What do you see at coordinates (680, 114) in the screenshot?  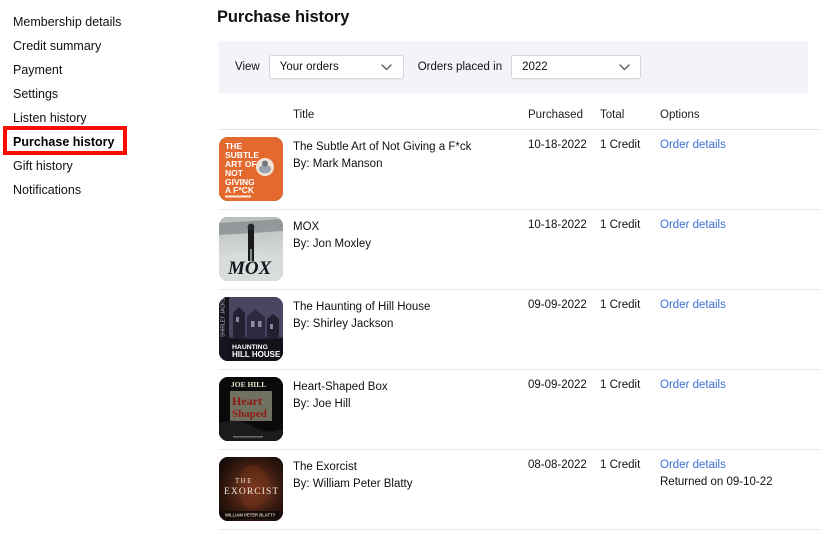 I see `header-options: Options` at bounding box center [680, 114].